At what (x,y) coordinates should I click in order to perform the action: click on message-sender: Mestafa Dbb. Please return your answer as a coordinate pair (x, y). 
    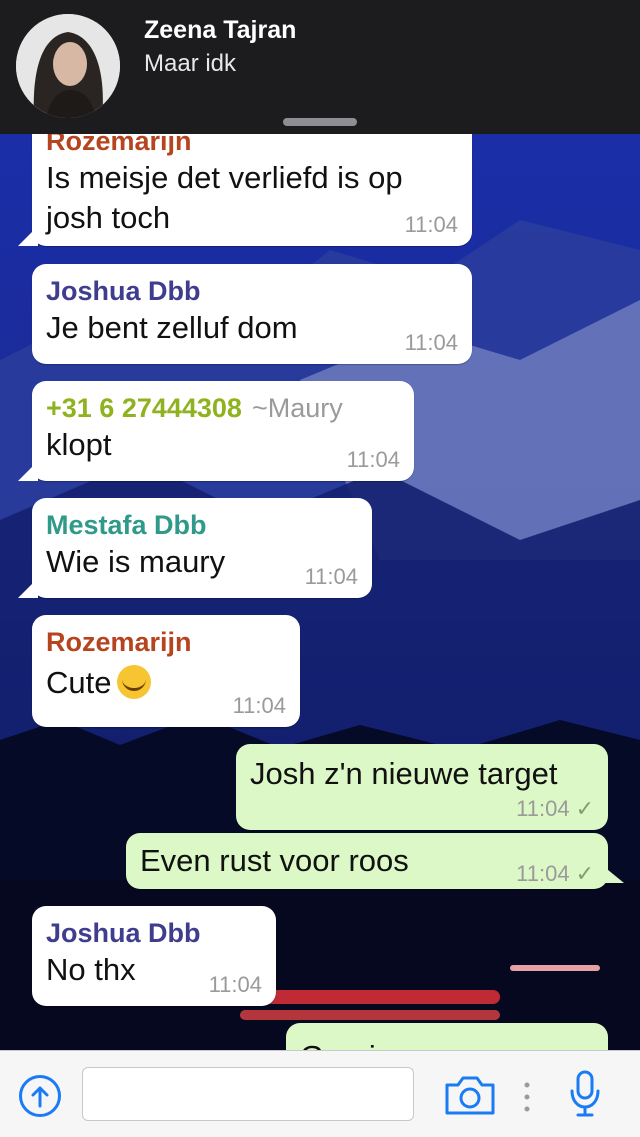
    Looking at the image, I should click on (202, 525).